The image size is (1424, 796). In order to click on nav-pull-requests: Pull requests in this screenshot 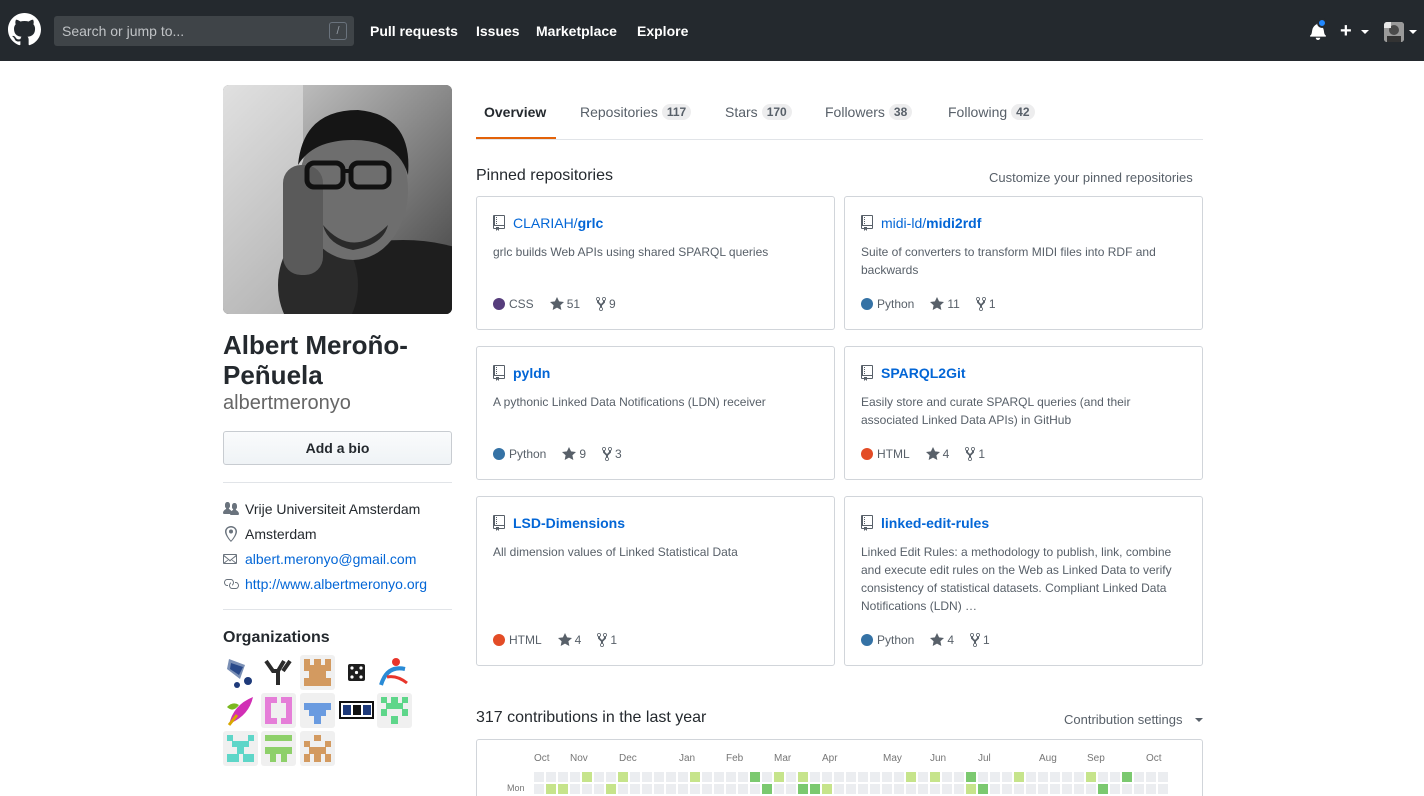, I will do `click(414, 31)`.